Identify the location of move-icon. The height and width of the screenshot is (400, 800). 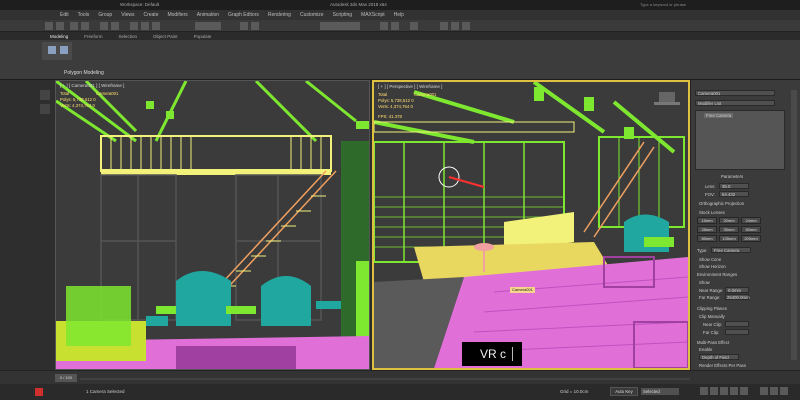
(134, 26).